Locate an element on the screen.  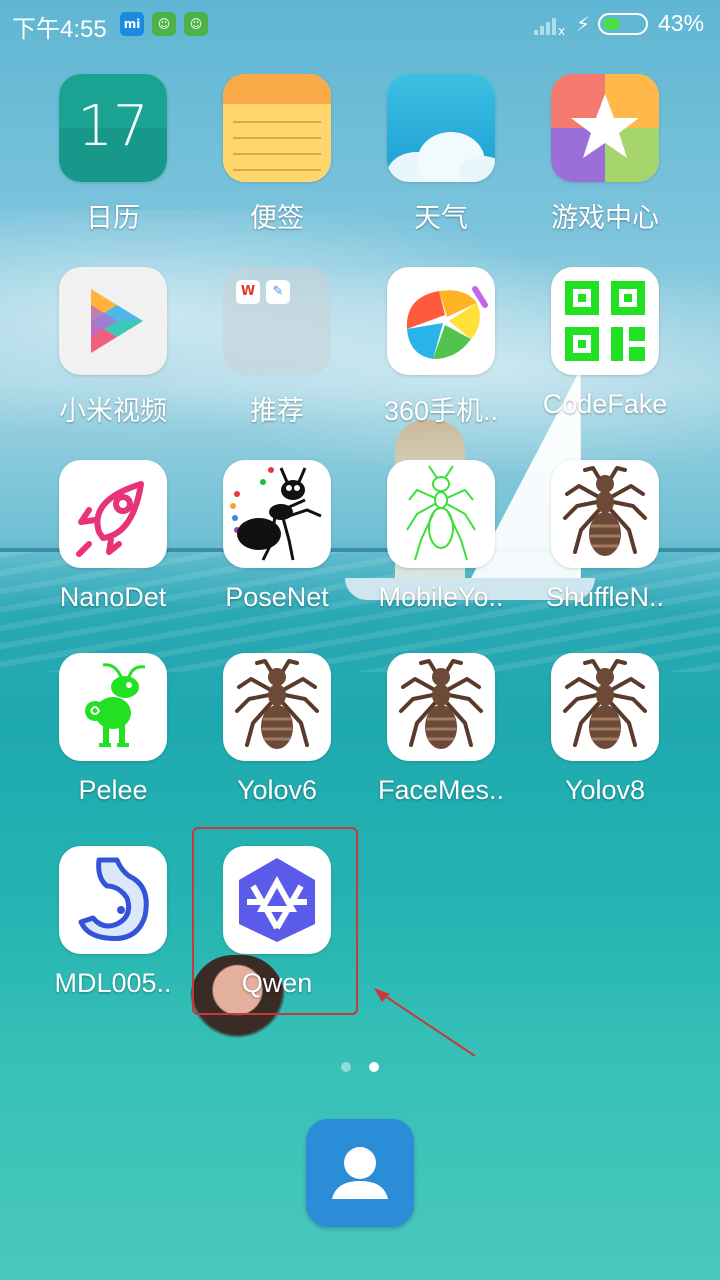
app-shufflenet: ShuffleN.. is located at coordinates (605, 547).